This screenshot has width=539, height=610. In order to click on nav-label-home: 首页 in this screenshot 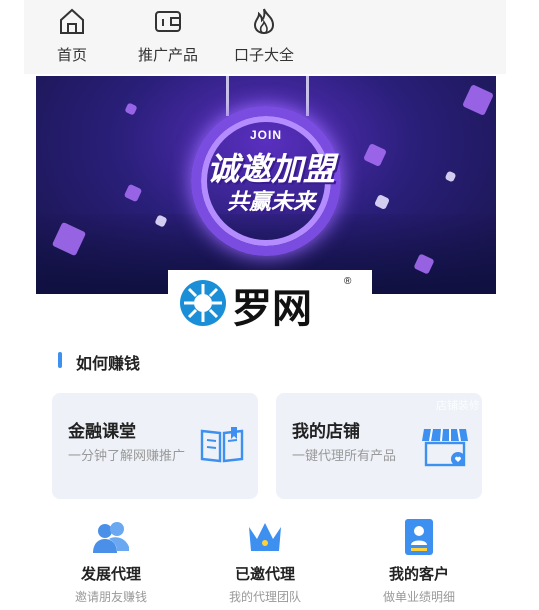, I will do `click(71, 55)`.